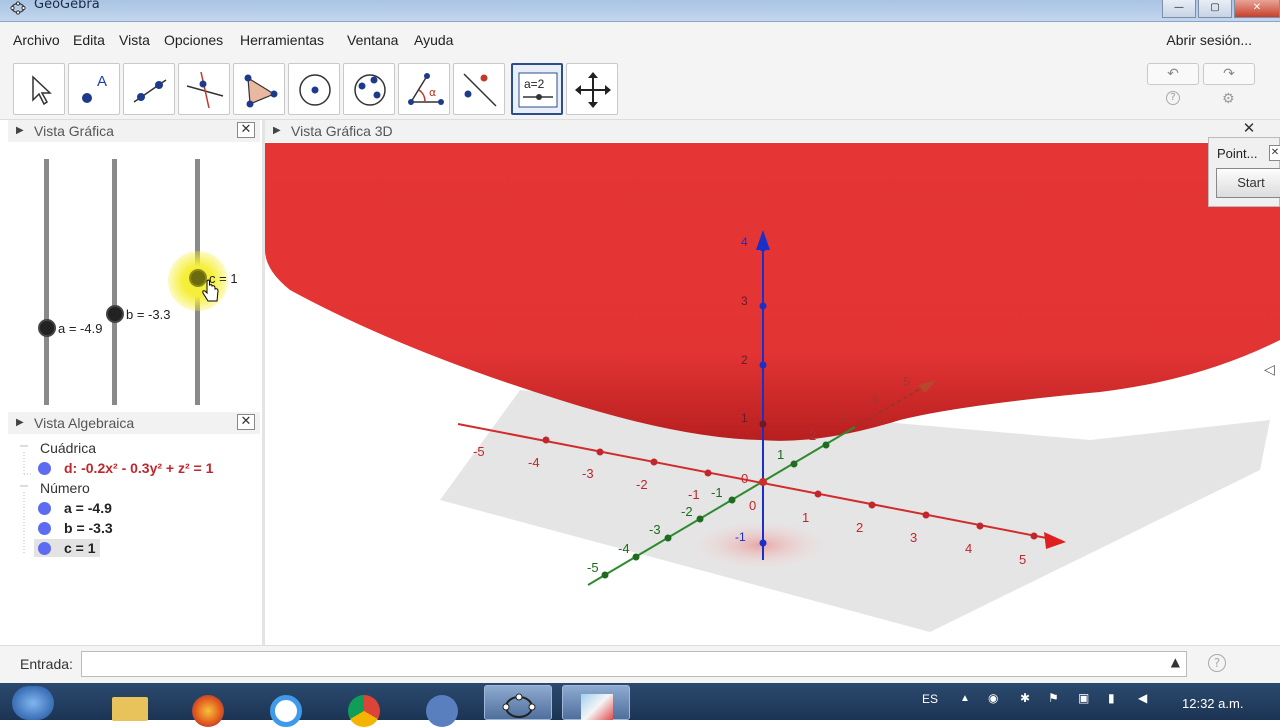 The height and width of the screenshot is (727, 1280). Describe the element at coordinates (80, 548) in the screenshot. I see `algebra-item-c: c = 1` at that location.